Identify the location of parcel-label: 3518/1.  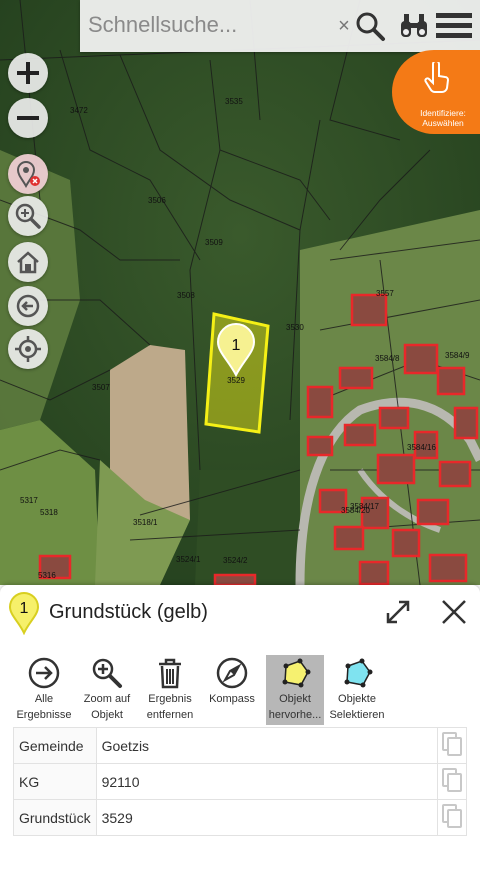
(145, 522).